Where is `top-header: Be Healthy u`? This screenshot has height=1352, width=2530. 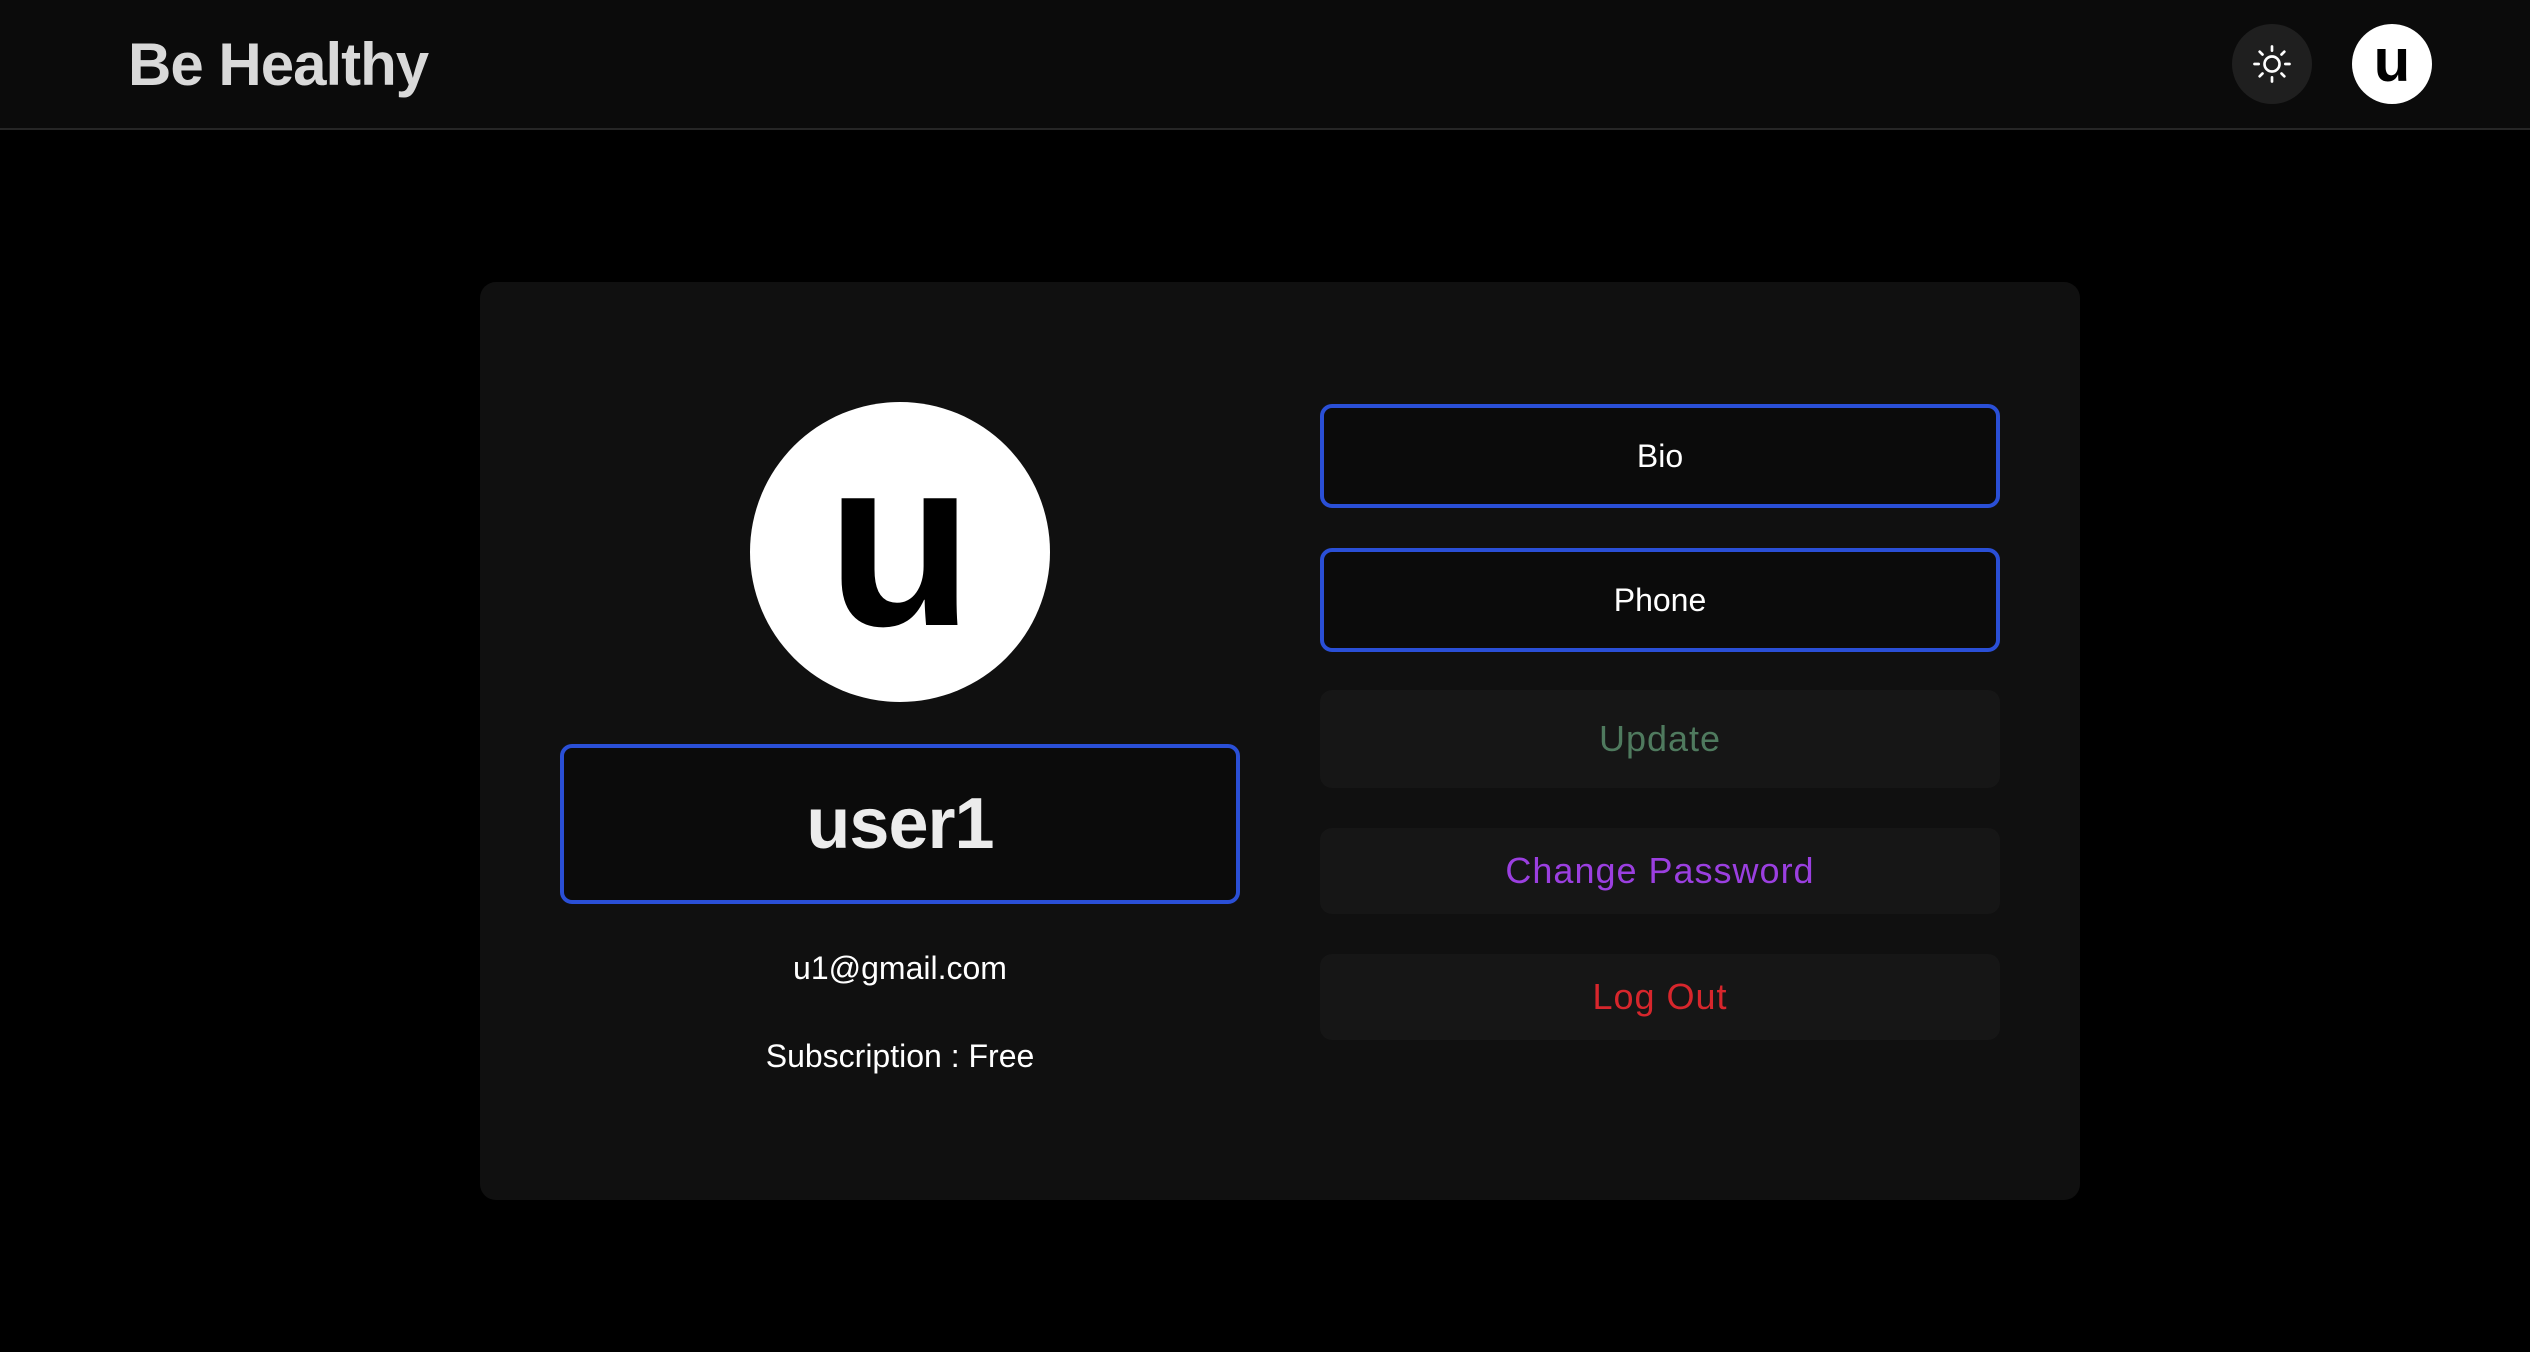
top-header: Be Healthy u is located at coordinates (1265, 65).